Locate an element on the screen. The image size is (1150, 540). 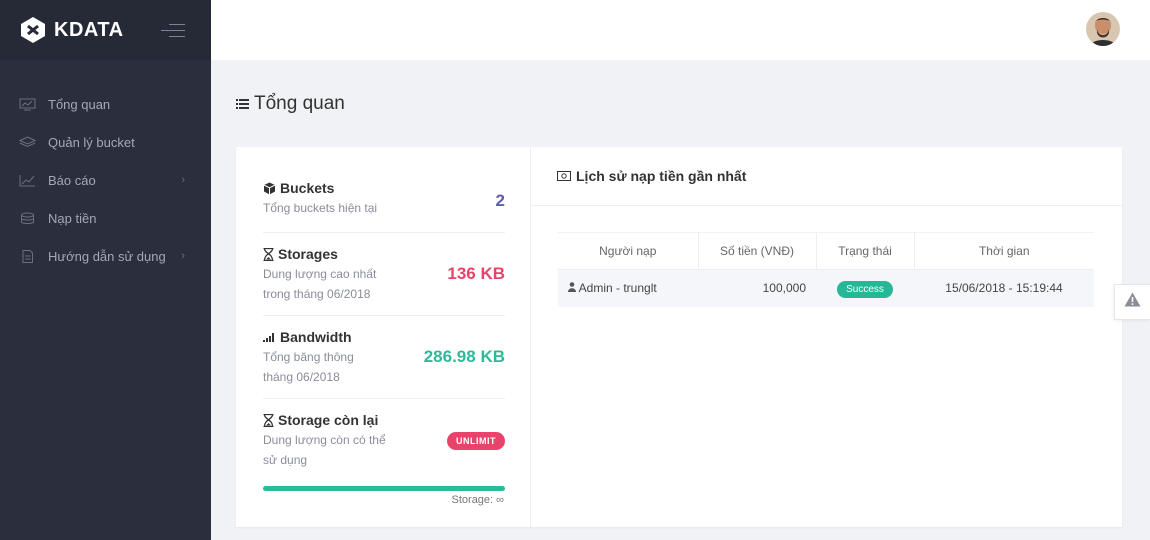
user-icon is located at coordinates (573, 288).